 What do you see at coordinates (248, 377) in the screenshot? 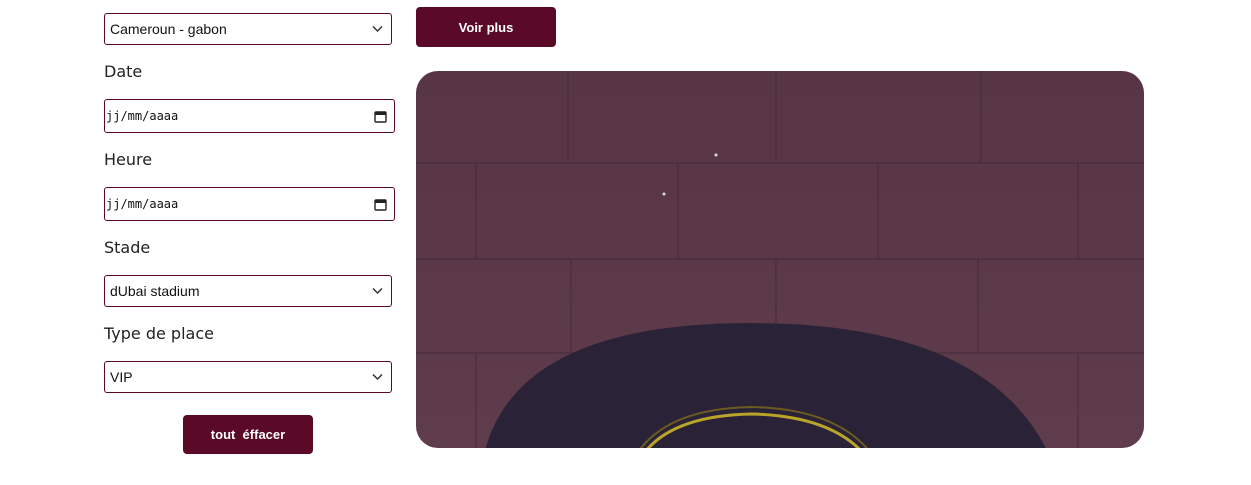
I see `type-place-select: VIP` at bounding box center [248, 377].